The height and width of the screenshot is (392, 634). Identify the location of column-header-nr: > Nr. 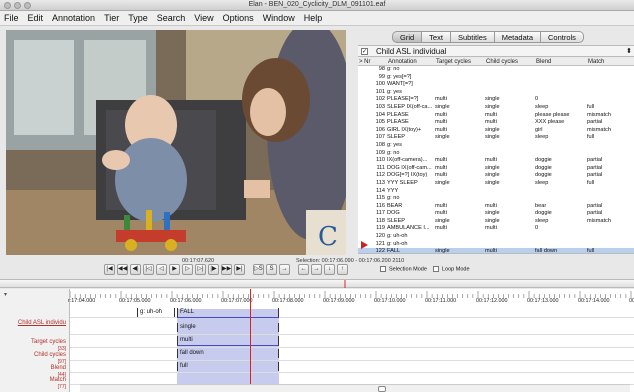
(365, 62).